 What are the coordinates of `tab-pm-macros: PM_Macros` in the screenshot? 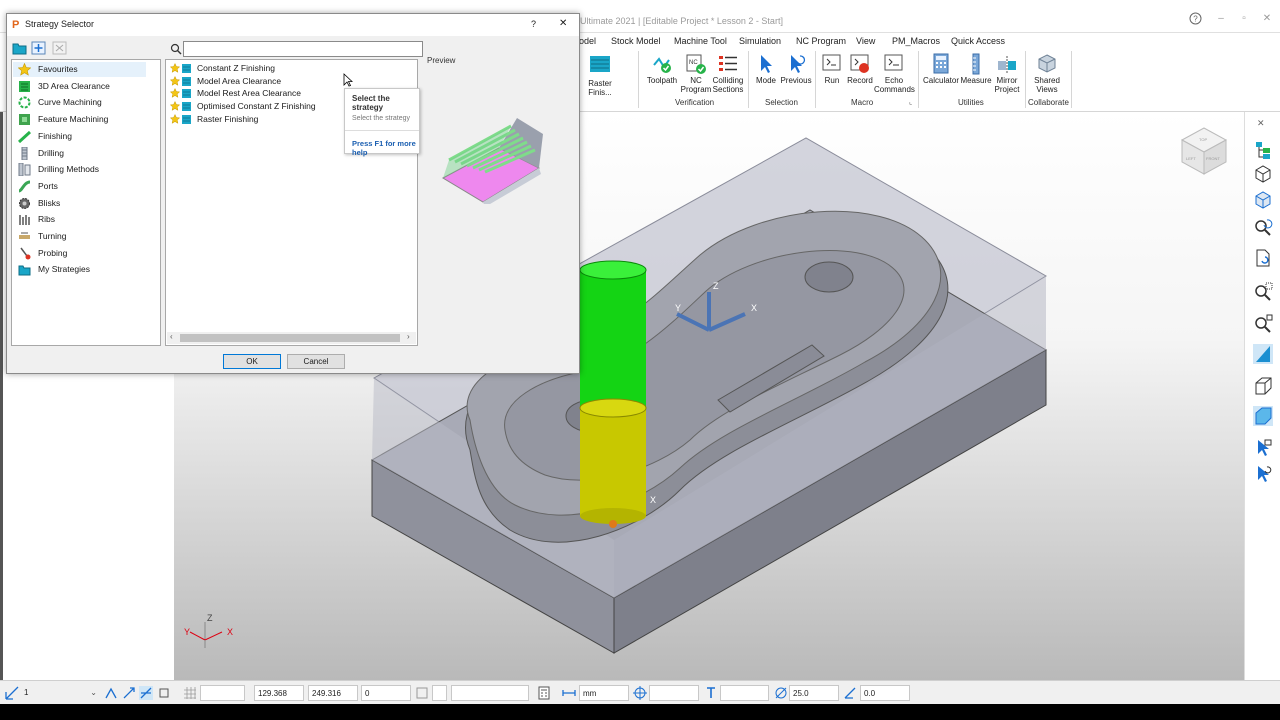 It's located at (916, 41).